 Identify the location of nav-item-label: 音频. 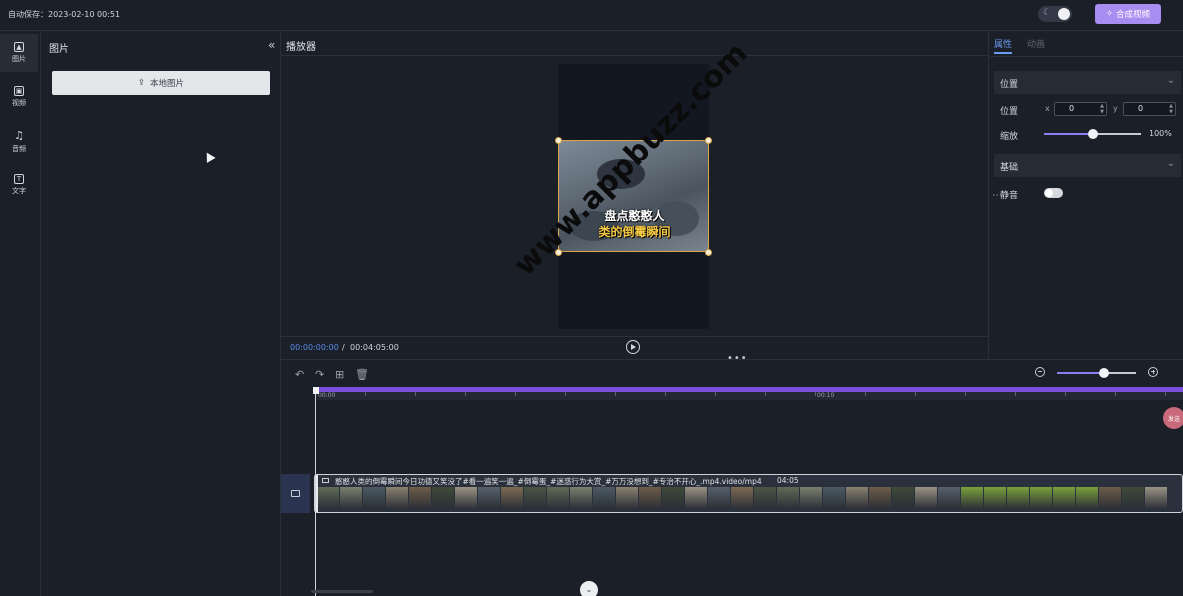
(19, 148).